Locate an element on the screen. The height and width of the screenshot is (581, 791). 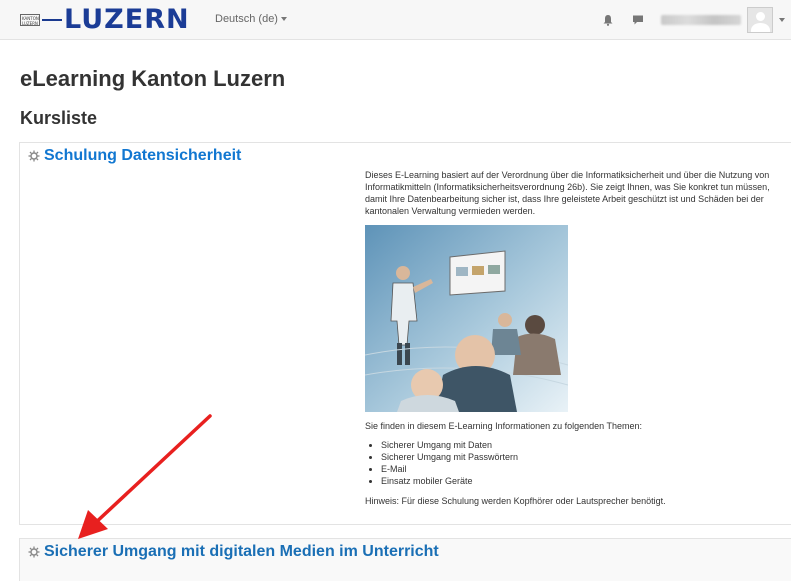
list-item: E-Mail is located at coordinates (585, 469).